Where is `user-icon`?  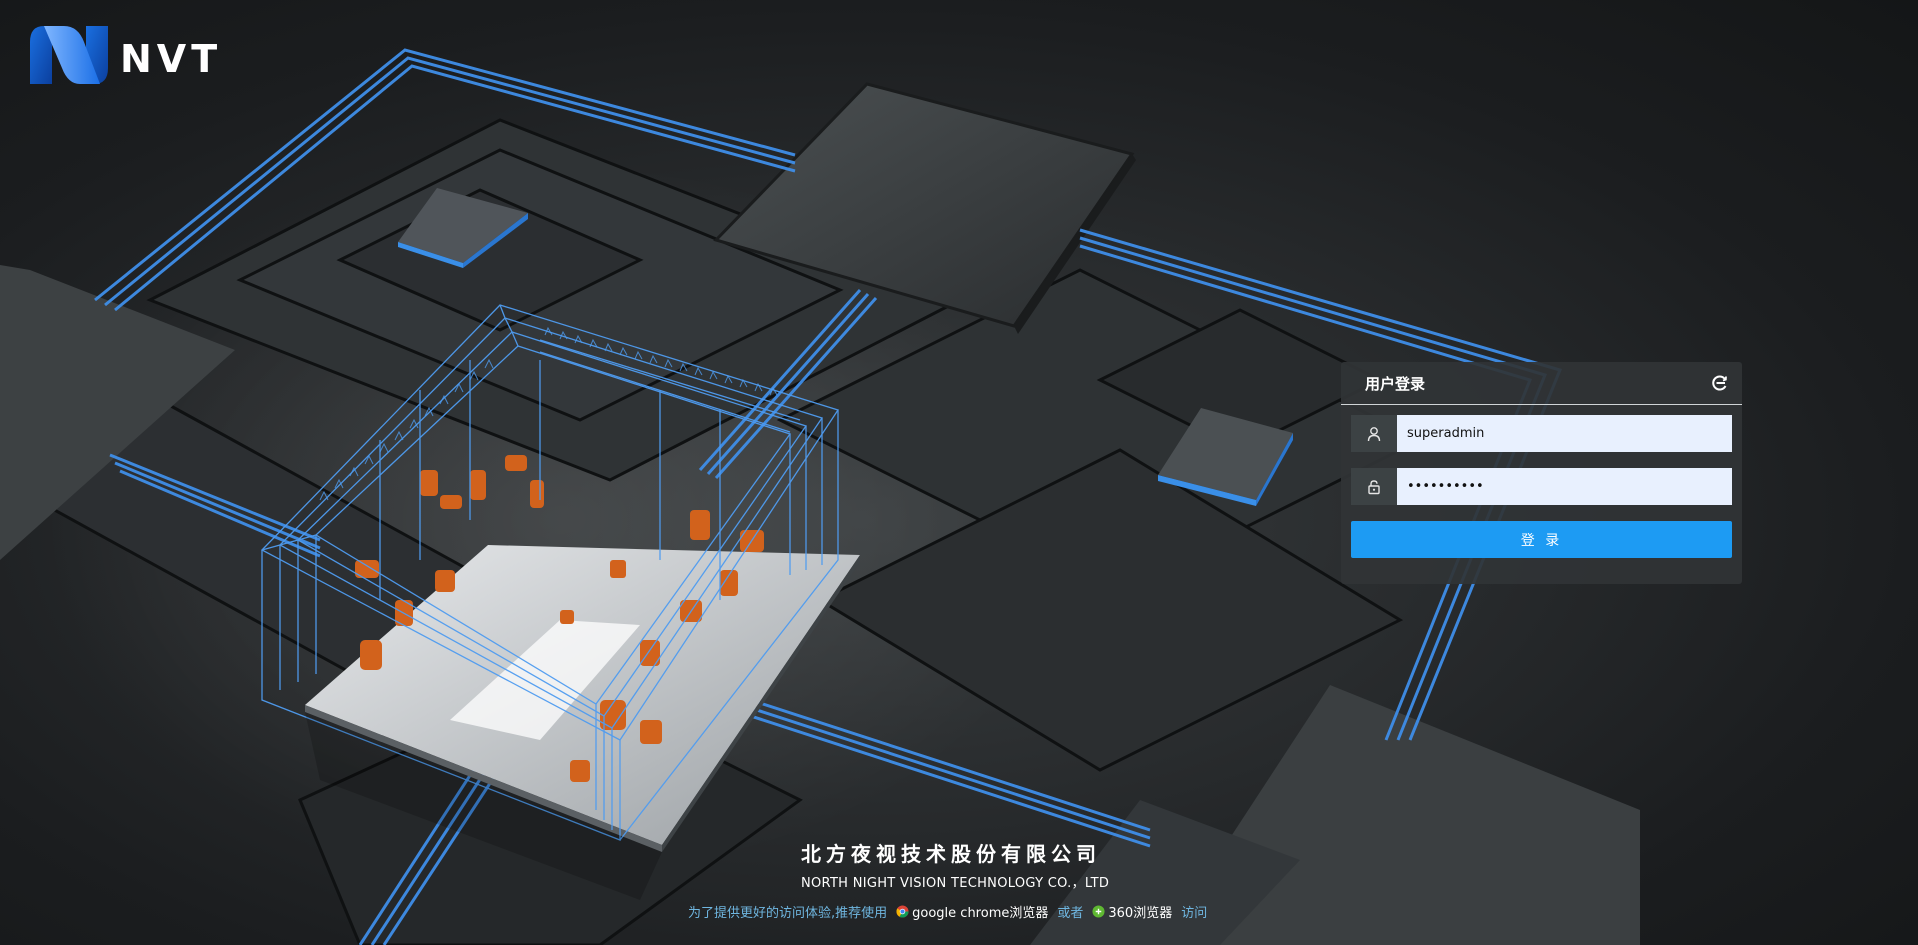
user-icon is located at coordinates (1374, 433).